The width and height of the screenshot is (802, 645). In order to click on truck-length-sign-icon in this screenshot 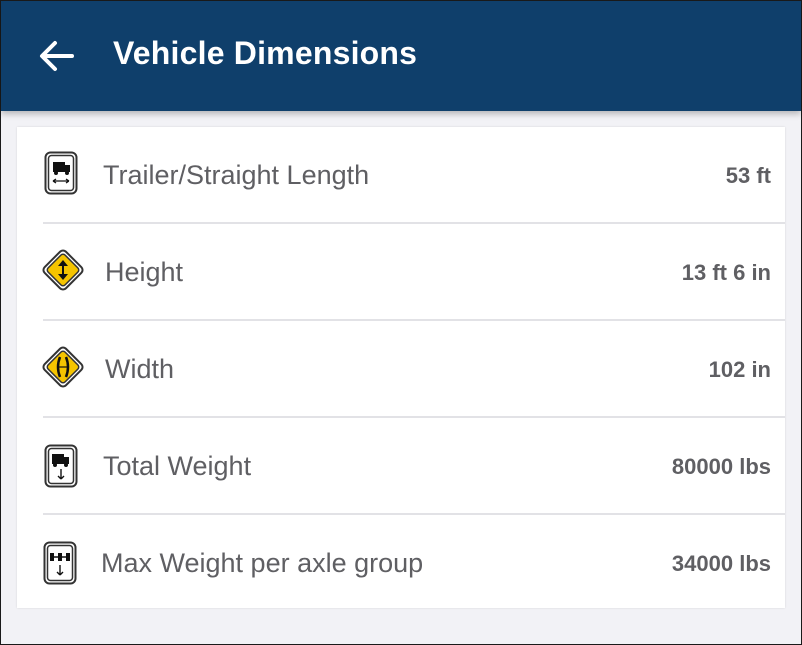, I will do `click(61, 173)`.